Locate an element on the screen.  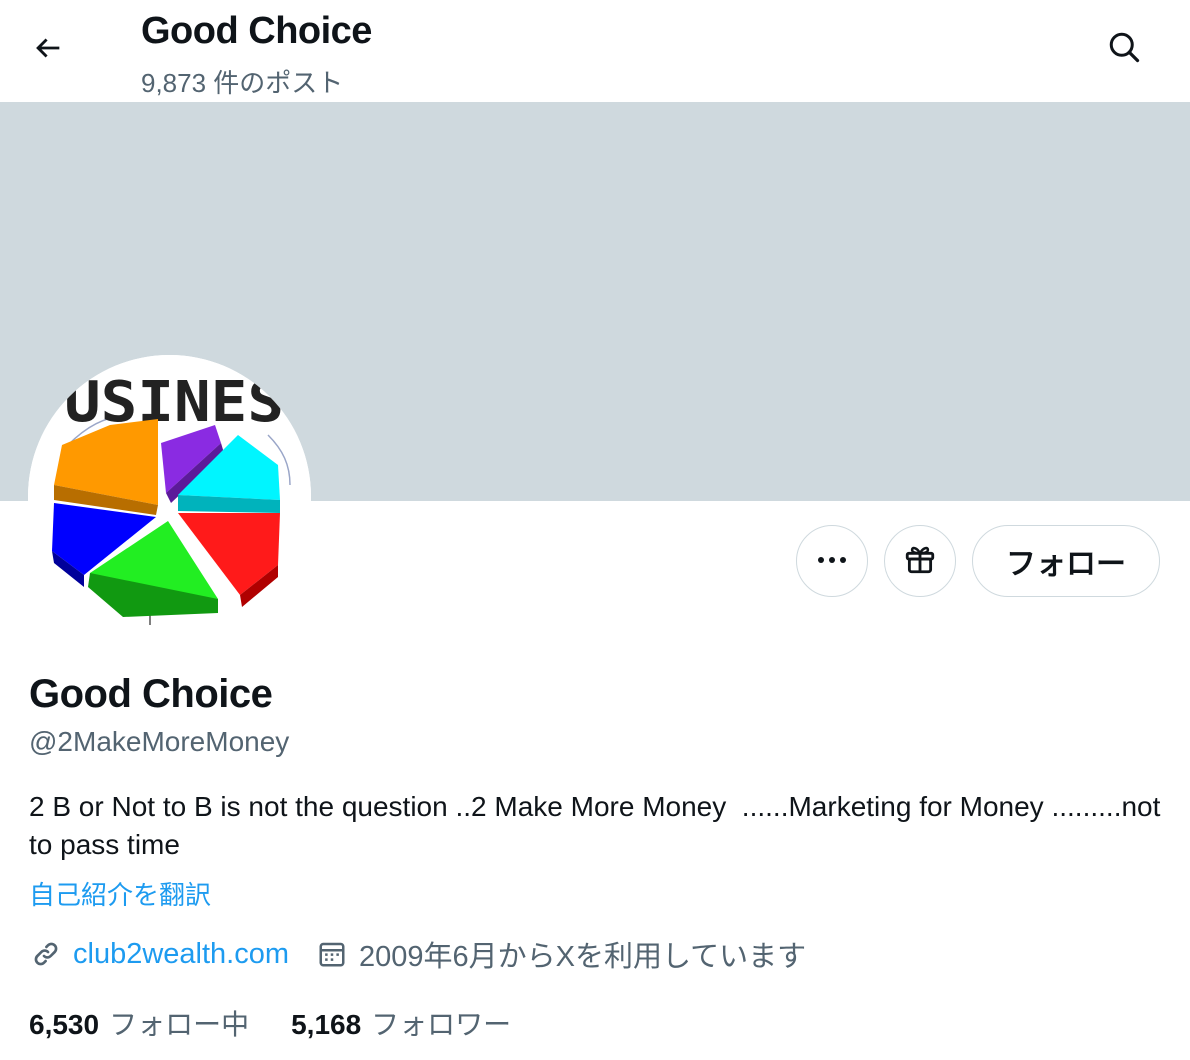
following-stat: 6,530 フォロー中 is located at coordinates (139, 1023).